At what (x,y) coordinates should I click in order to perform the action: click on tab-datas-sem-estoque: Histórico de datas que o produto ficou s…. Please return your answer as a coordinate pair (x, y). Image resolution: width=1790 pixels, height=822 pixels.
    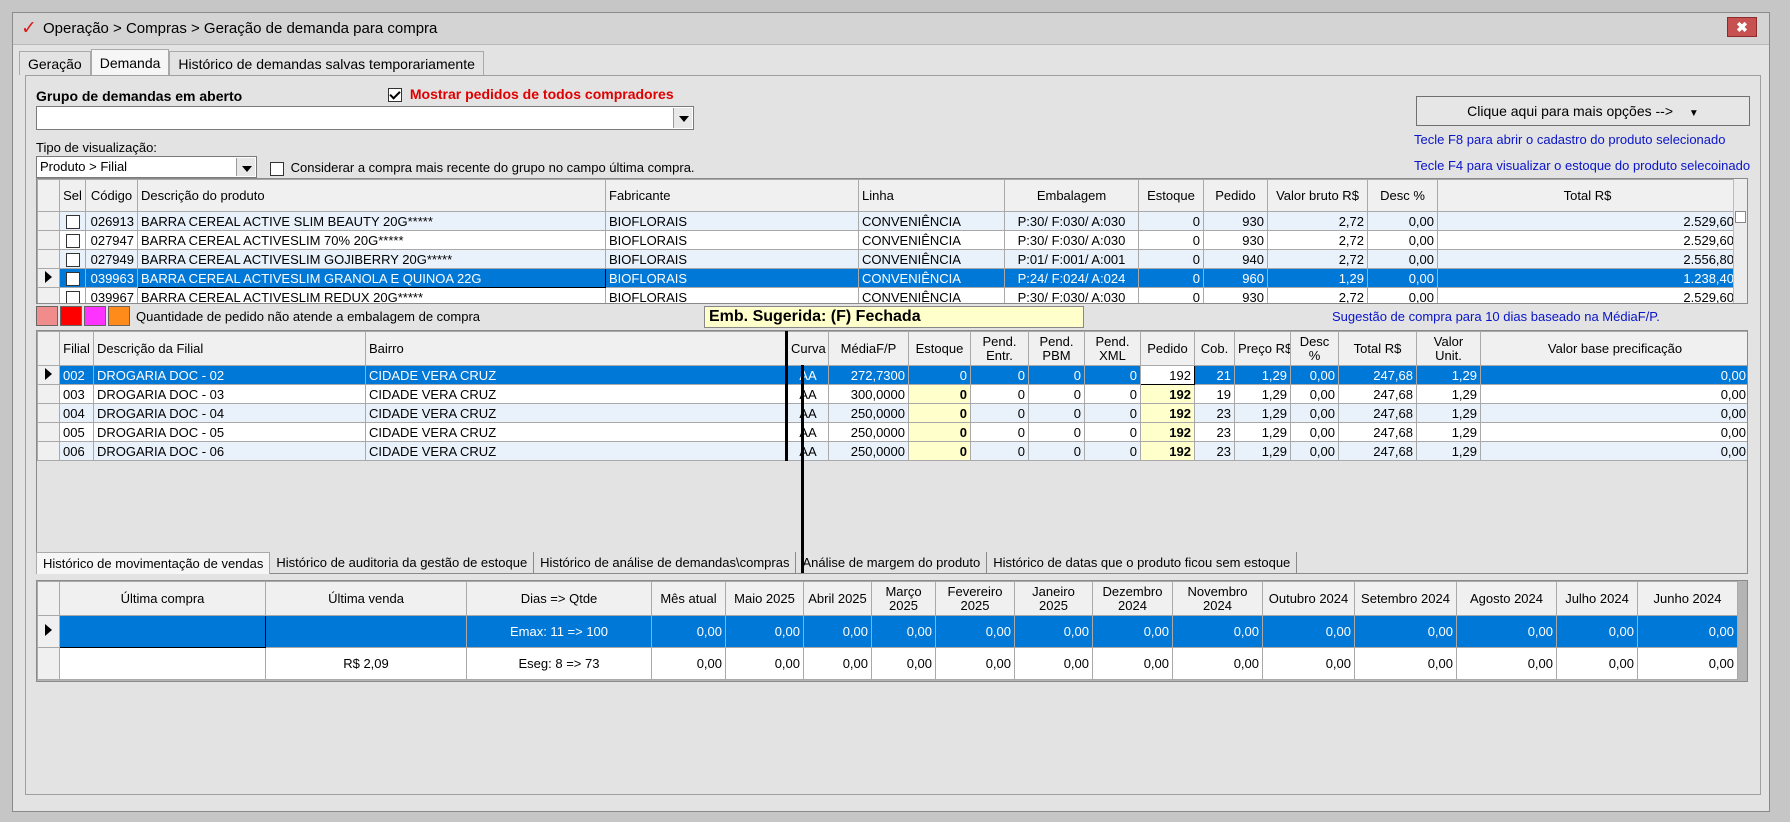
    Looking at the image, I should click on (1142, 563).